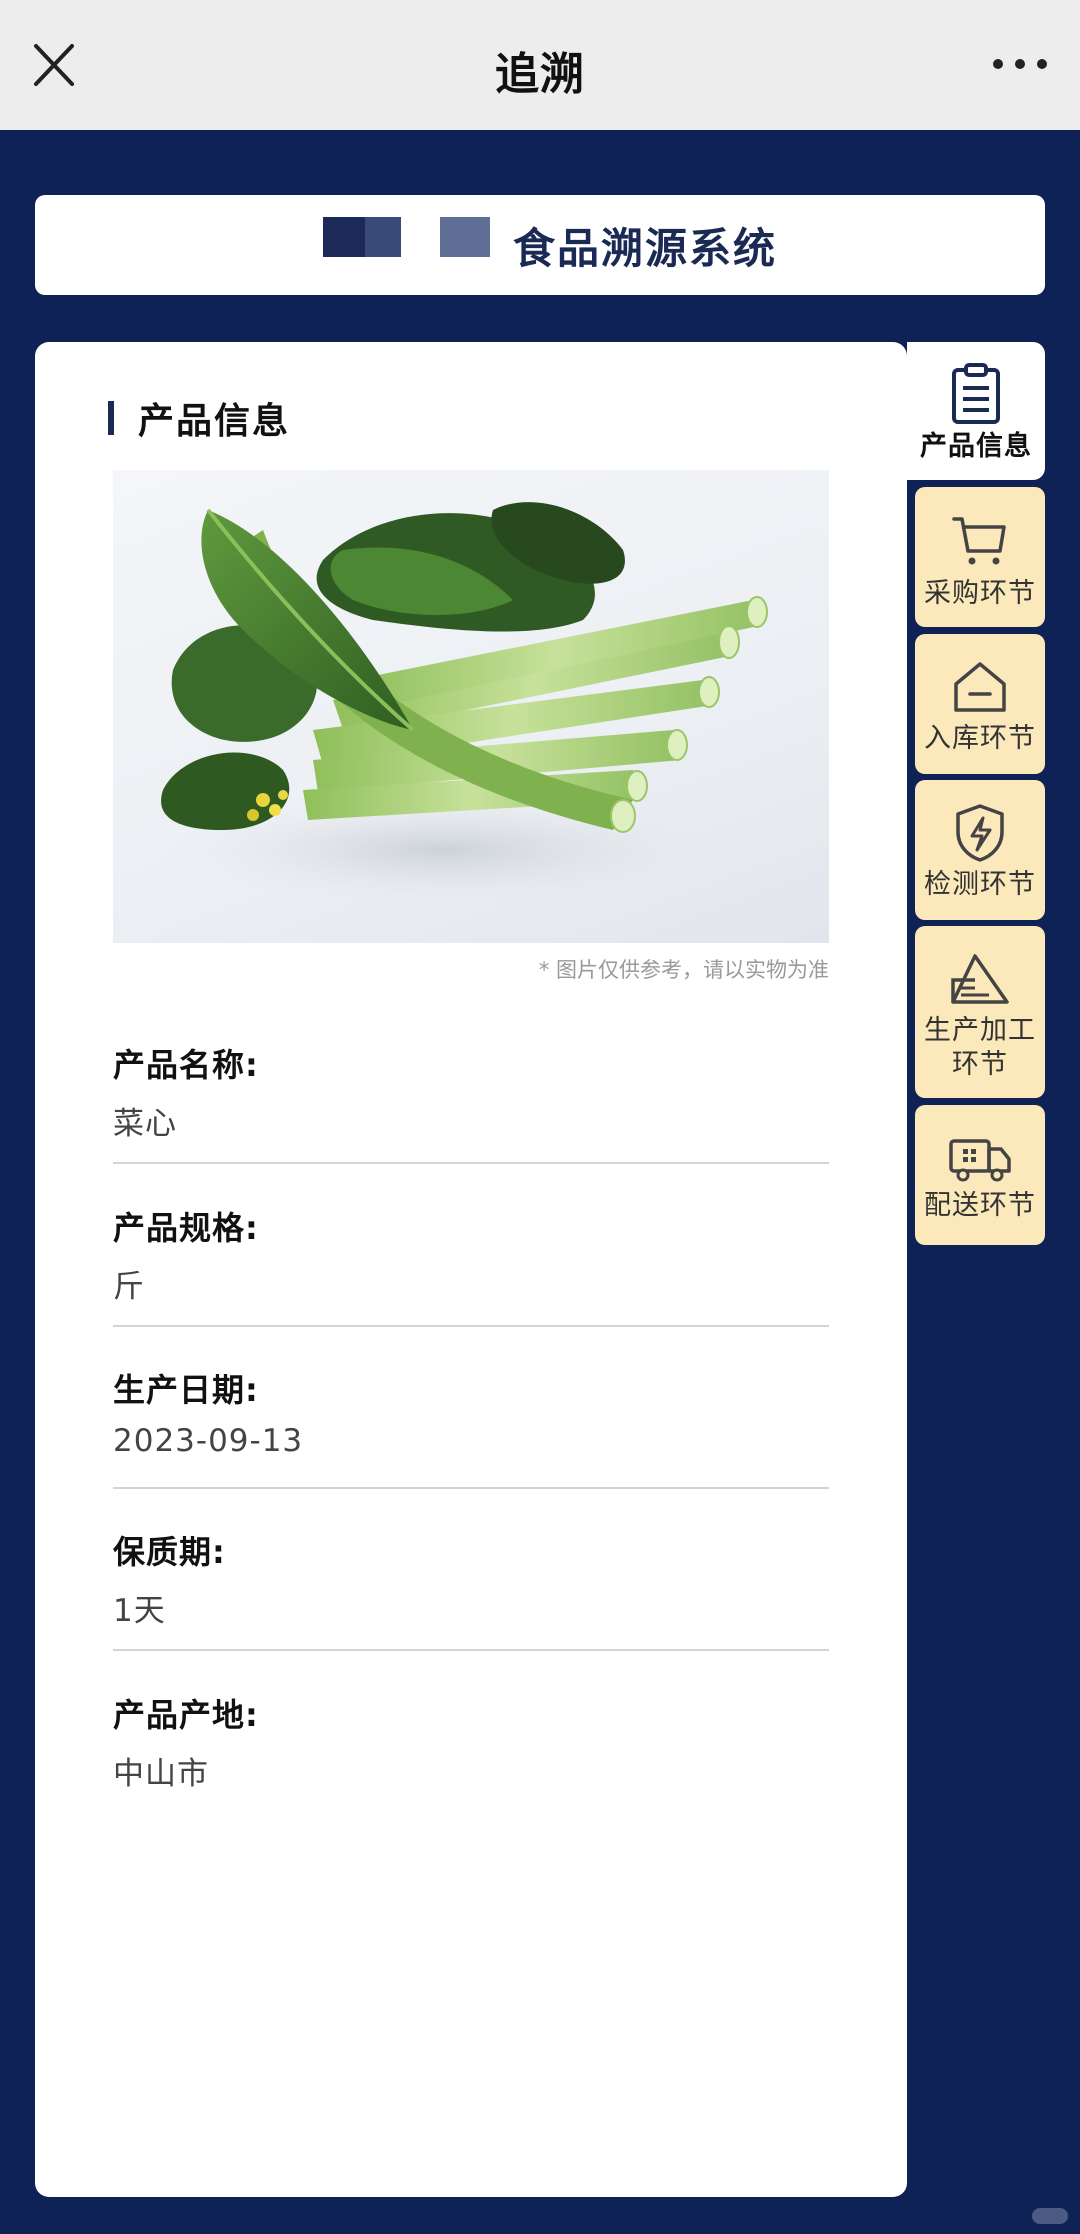 This screenshot has height=2234, width=1080. I want to click on more-options-button, so click(1020, 64).